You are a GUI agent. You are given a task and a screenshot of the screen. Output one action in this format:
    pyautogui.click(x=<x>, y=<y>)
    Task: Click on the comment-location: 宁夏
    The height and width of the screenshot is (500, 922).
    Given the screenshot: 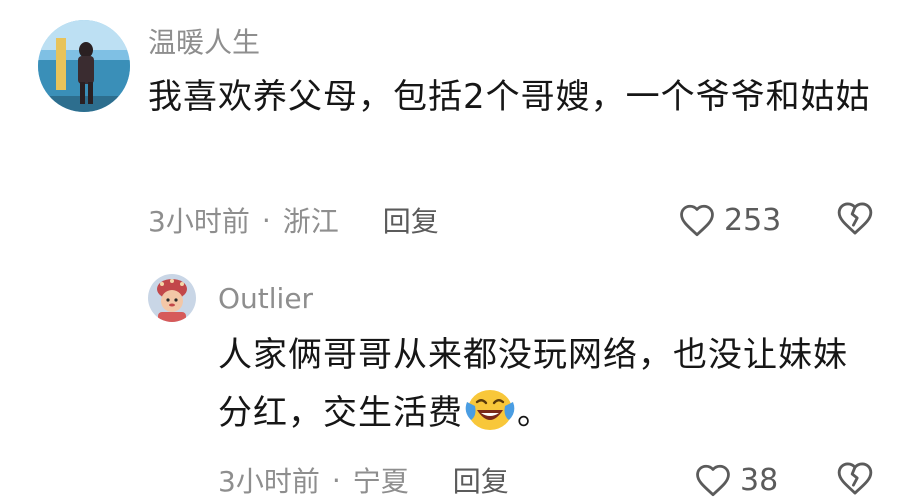 What is the action you would take?
    pyautogui.click(x=380, y=481)
    